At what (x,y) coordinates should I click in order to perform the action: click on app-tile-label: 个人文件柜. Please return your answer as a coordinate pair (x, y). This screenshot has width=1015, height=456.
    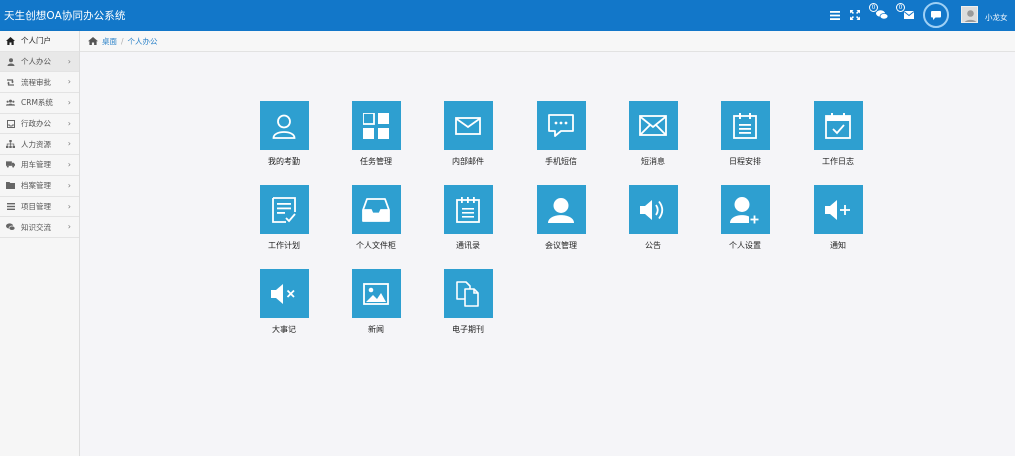
    Looking at the image, I should click on (376, 245).